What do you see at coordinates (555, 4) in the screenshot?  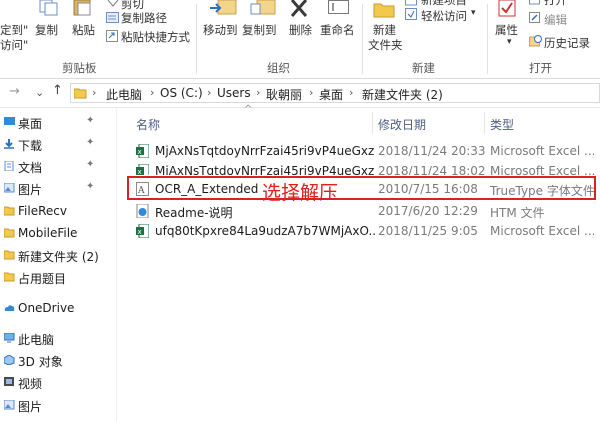 I see `open-button: 打开` at bounding box center [555, 4].